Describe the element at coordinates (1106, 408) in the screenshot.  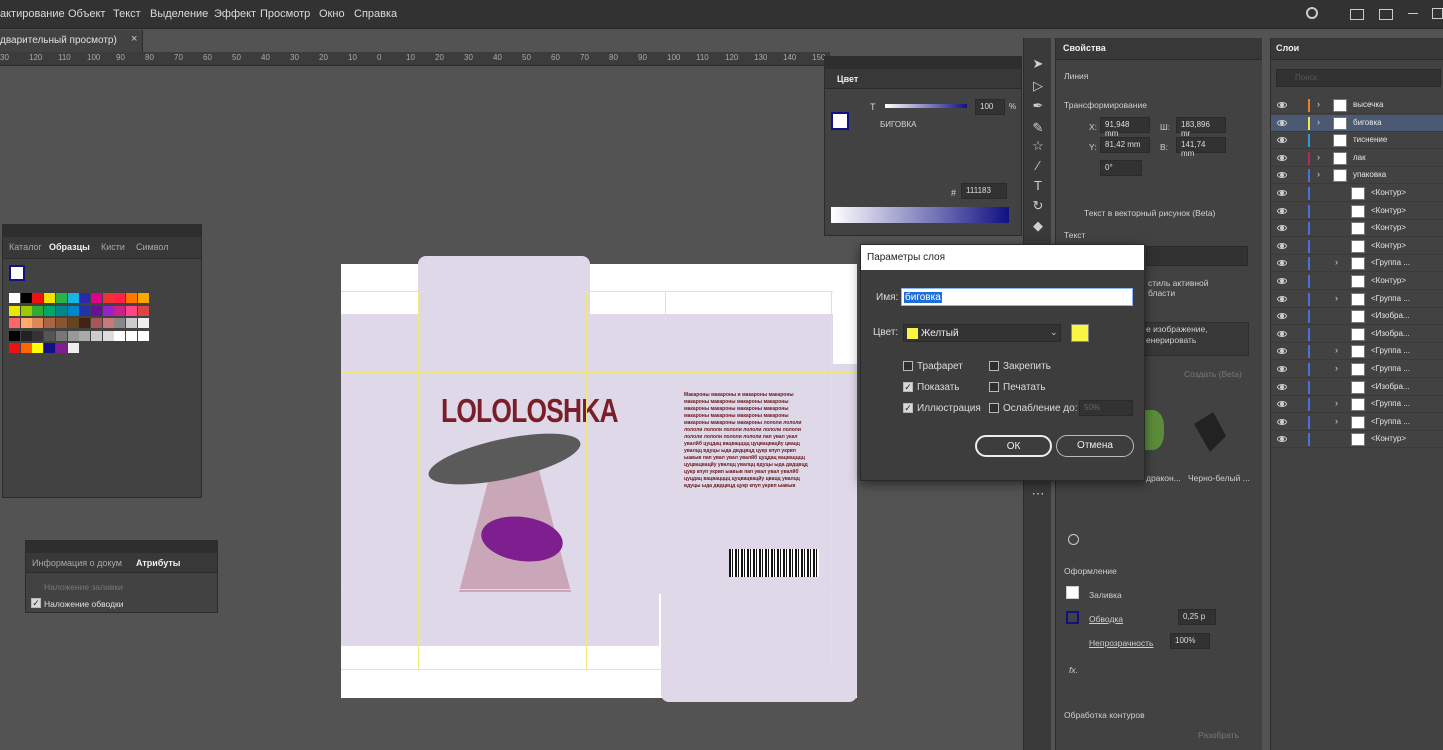
I see `dim-input: 50%` at that location.